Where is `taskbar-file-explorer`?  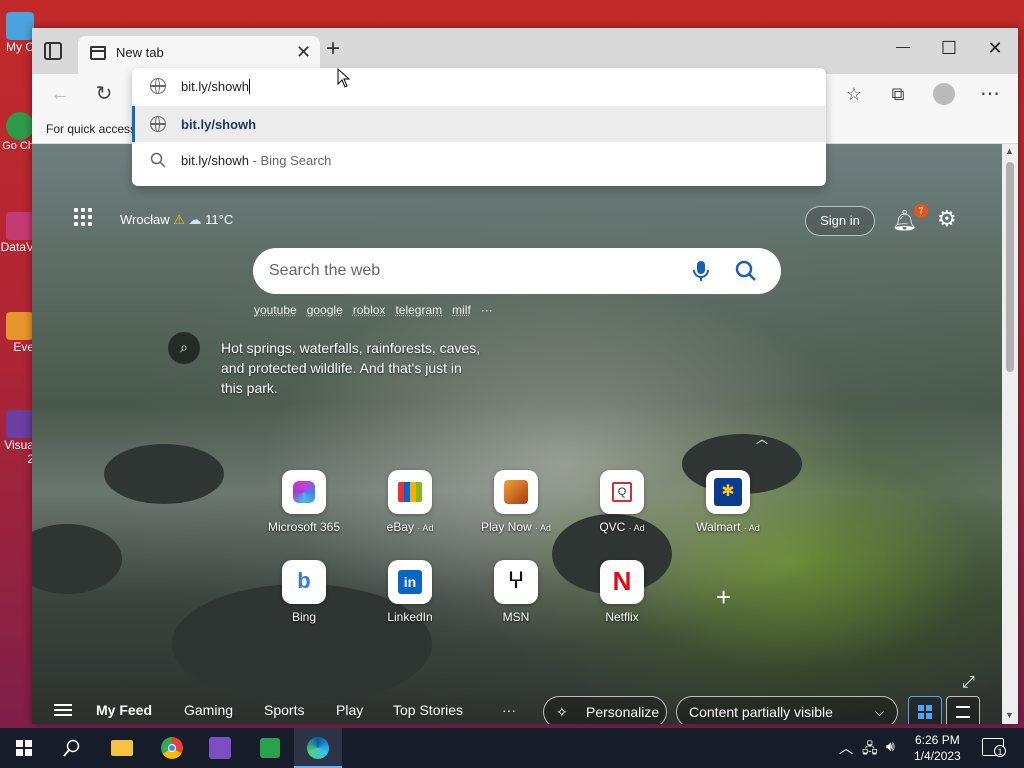
taskbar-file-explorer is located at coordinates (122, 748).